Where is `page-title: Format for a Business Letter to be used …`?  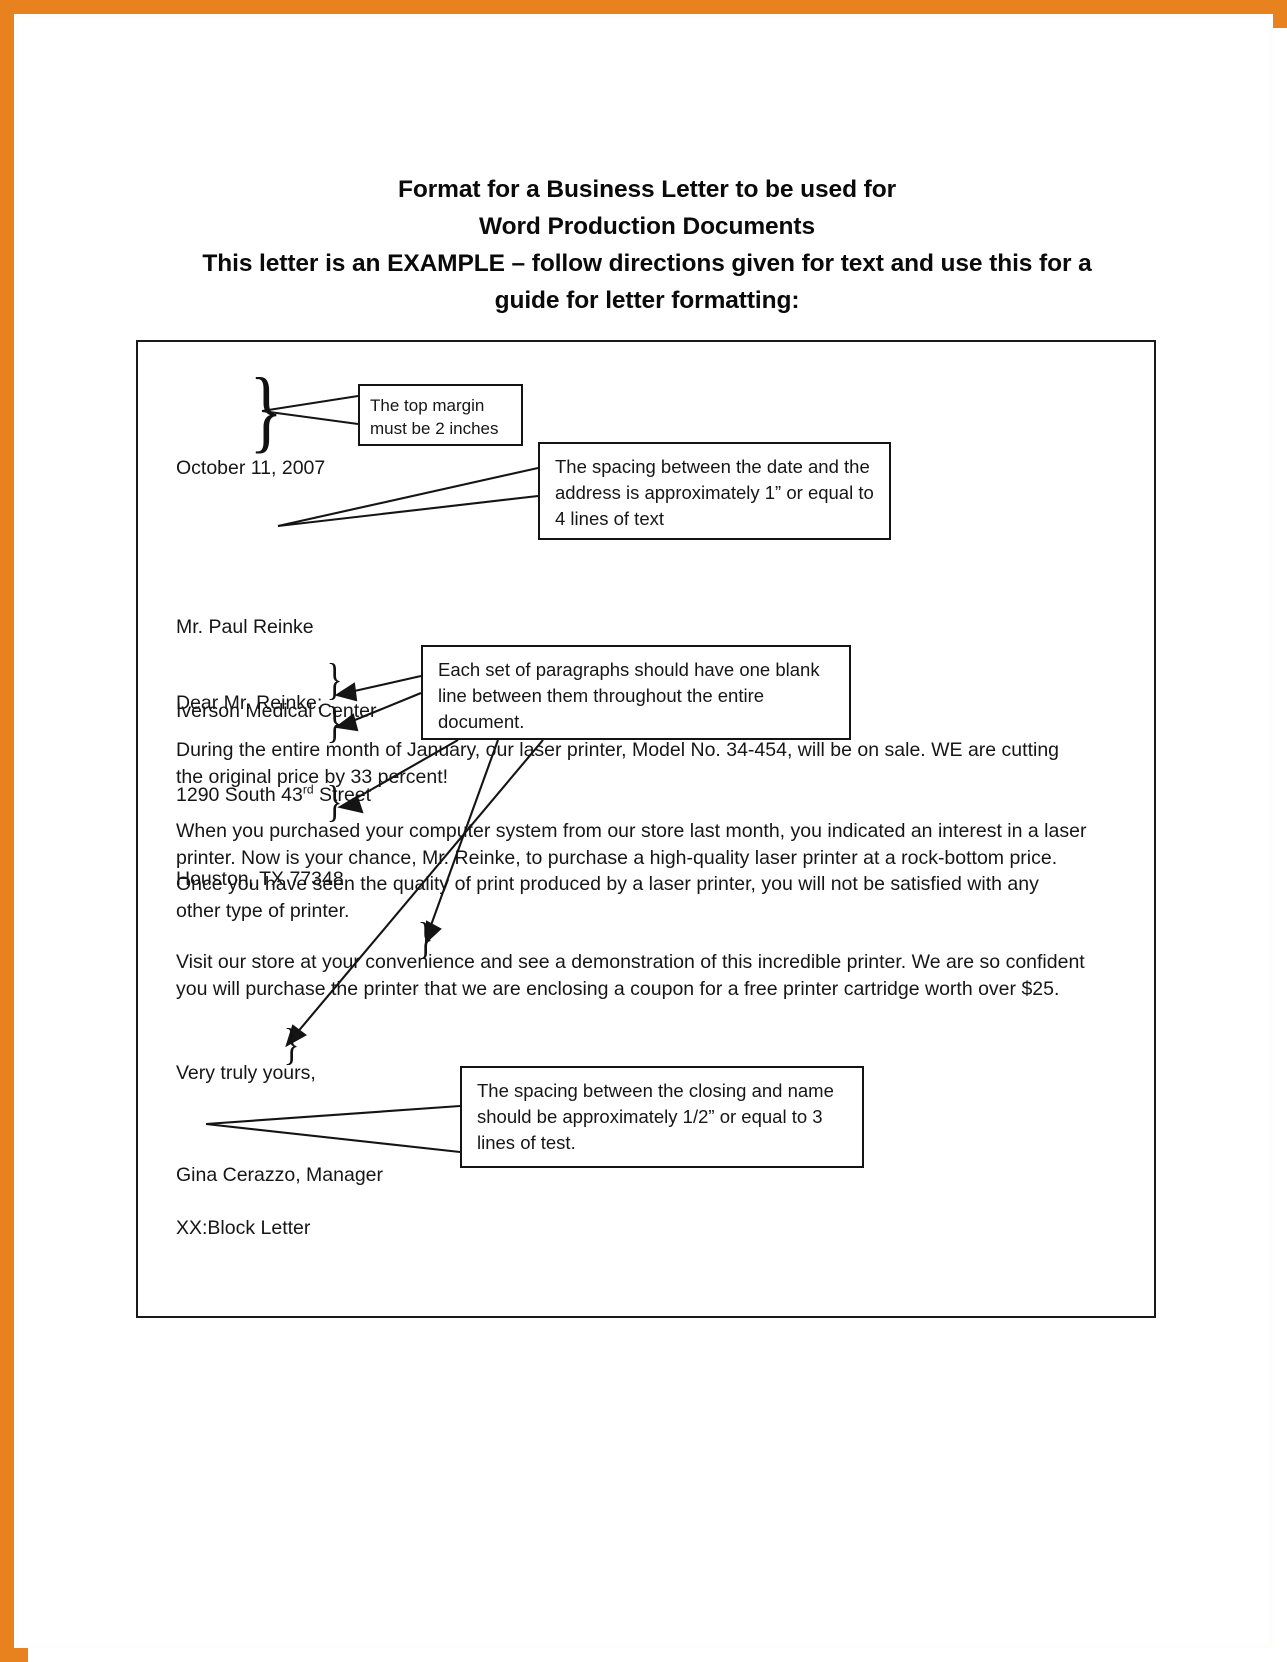
page-title: Format for a Business Letter to be used … is located at coordinates (647, 245).